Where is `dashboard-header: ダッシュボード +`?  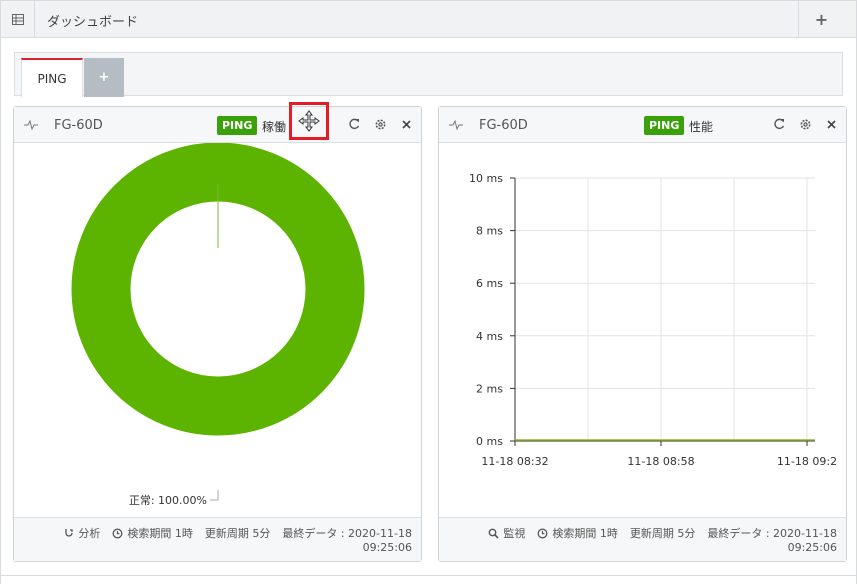 dashboard-header: ダッシュボード + is located at coordinates (428, 19).